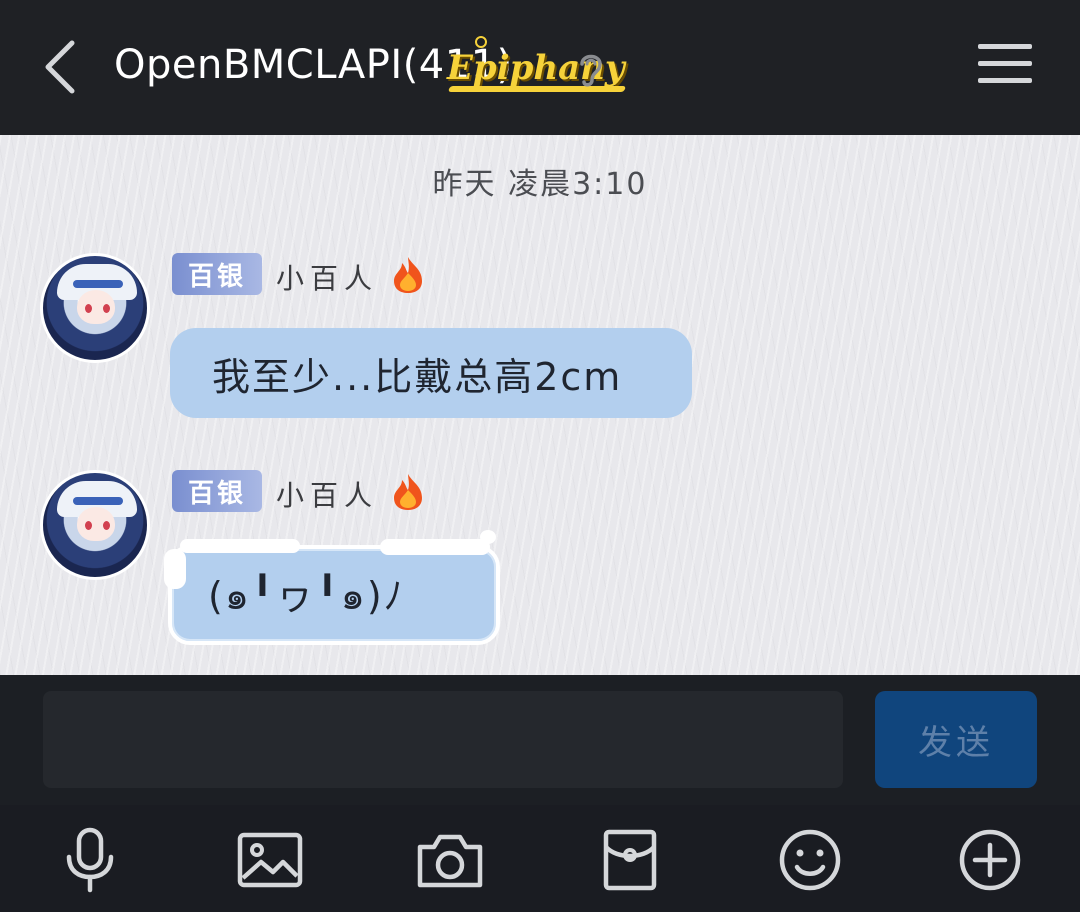  Describe the element at coordinates (540, 184) in the screenshot. I see `message-timestamp: 昨天 凌晨3:10` at that location.